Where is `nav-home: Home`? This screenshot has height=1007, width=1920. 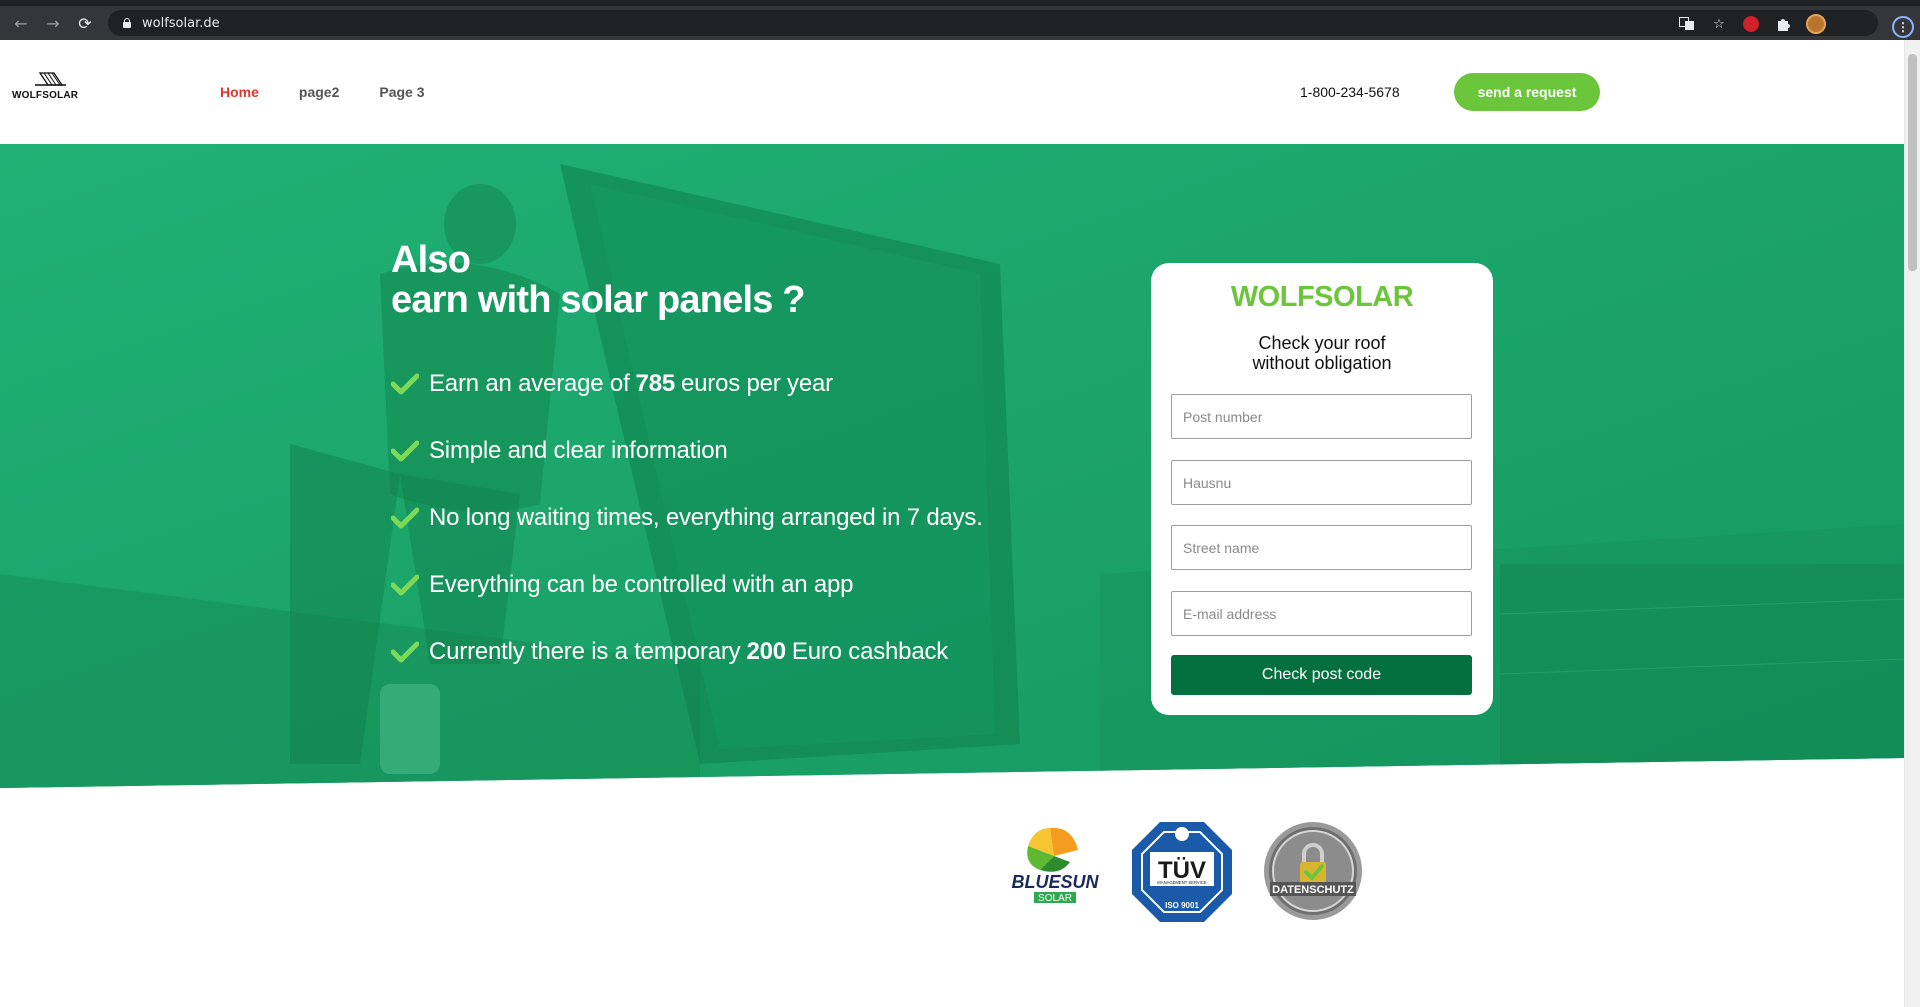 nav-home: Home is located at coordinates (239, 92).